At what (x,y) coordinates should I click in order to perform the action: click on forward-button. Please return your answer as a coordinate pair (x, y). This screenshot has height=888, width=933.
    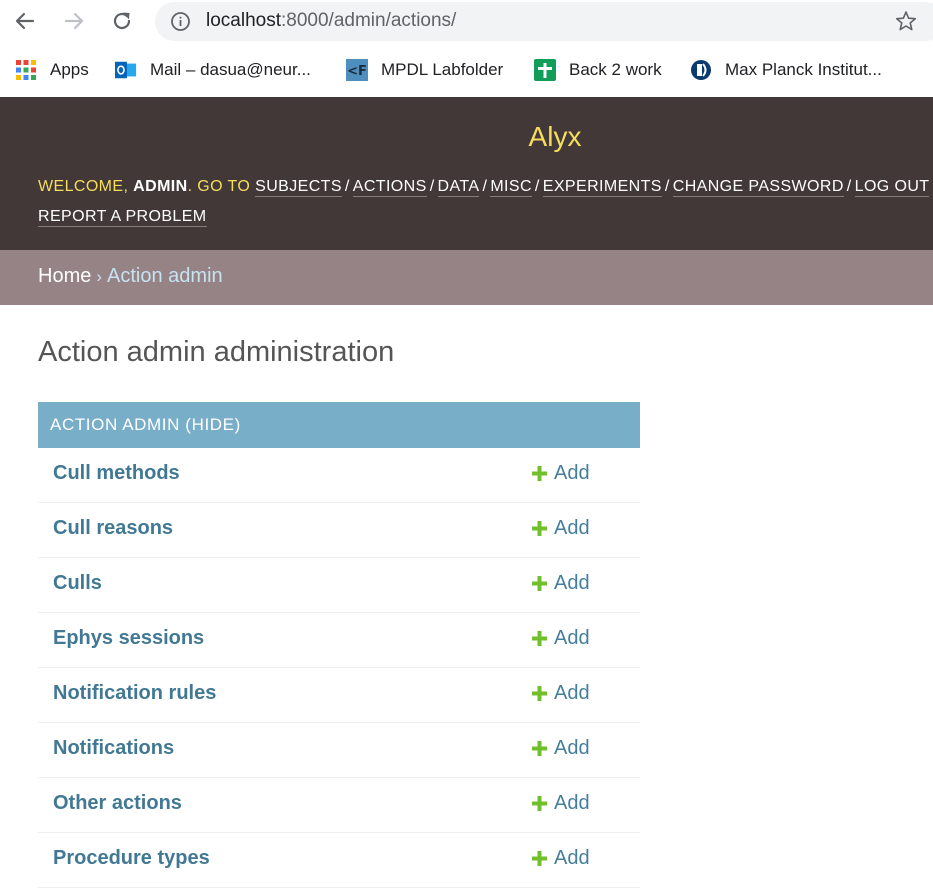
    Looking at the image, I should click on (74, 21).